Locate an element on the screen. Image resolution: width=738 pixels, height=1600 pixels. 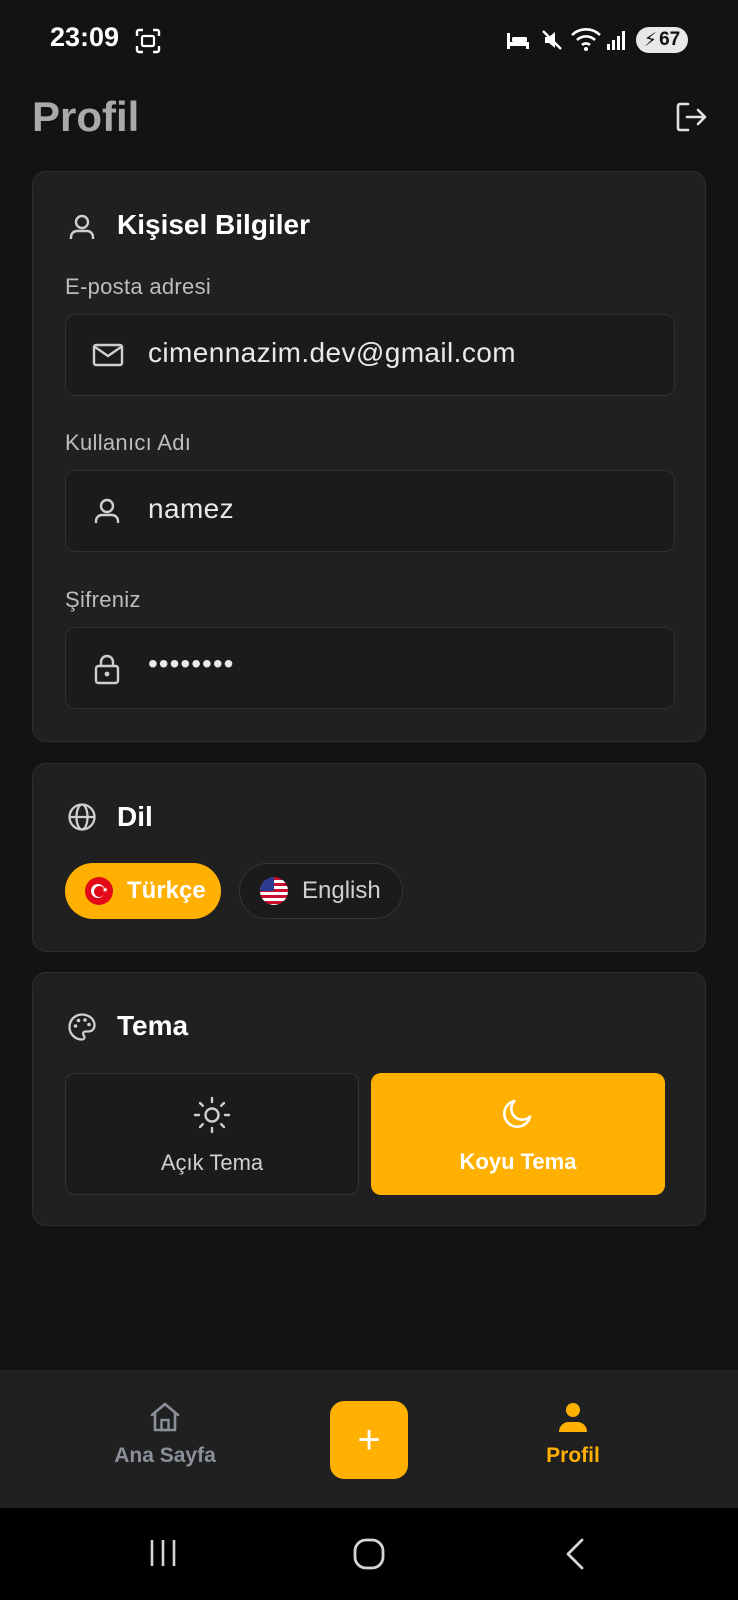
home-circle-icon is located at coordinates (369, 1554).